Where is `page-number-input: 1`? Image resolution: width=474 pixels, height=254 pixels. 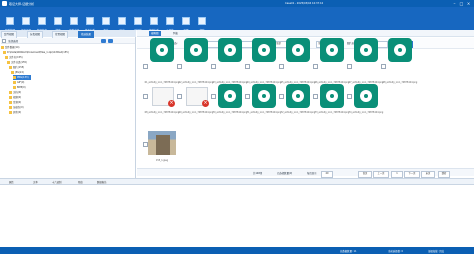 page-number-input: 1 is located at coordinates (397, 174).